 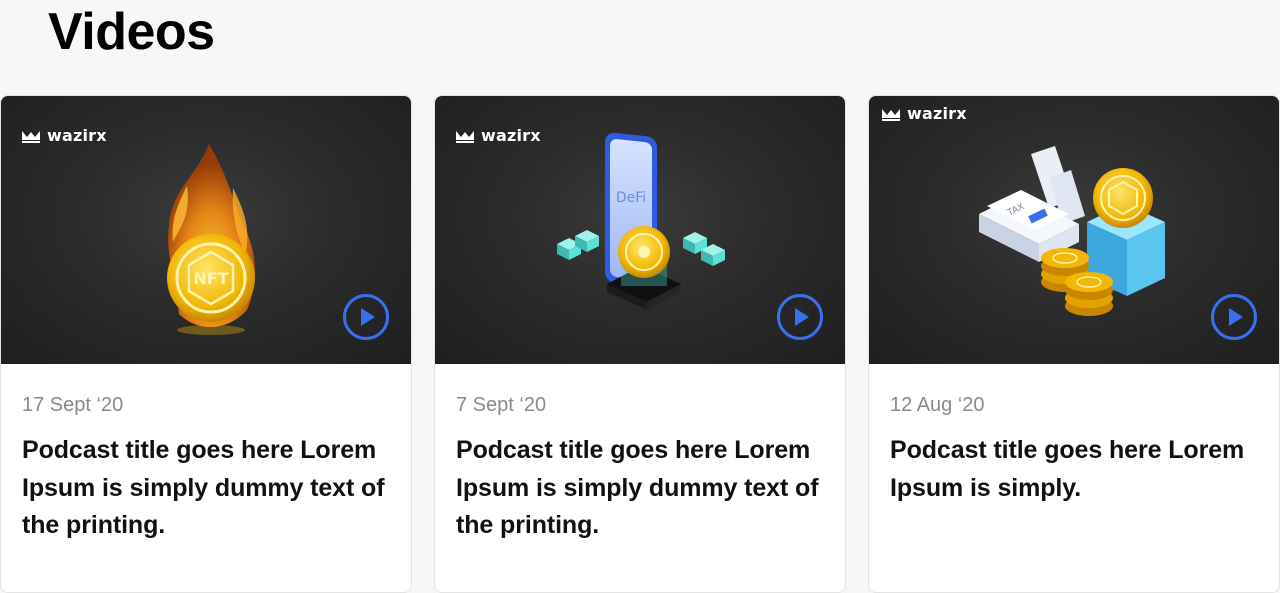 What do you see at coordinates (578, 245) in the screenshot?
I see `teal-cubes-left` at bounding box center [578, 245].